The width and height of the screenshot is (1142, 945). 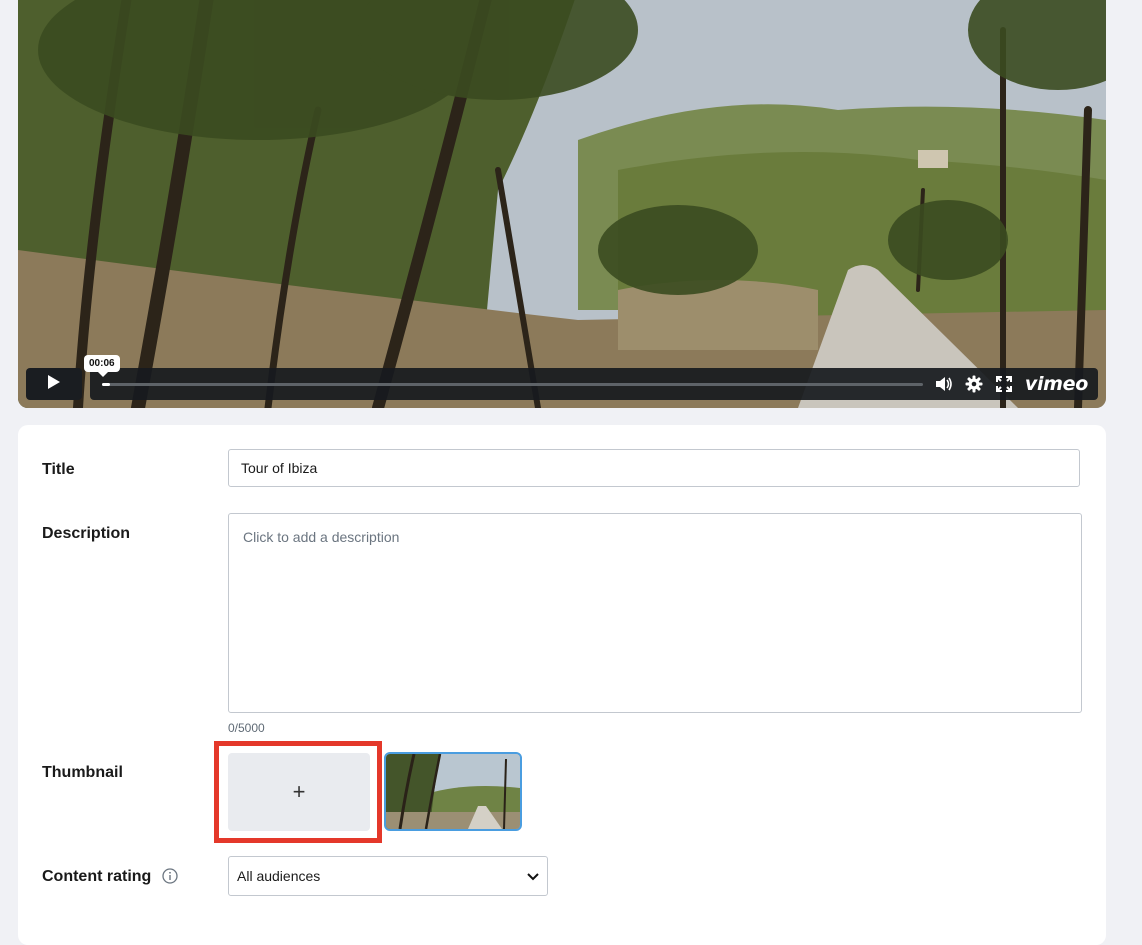 I want to click on title-input: Tour of Ibiza, so click(x=654, y=468).